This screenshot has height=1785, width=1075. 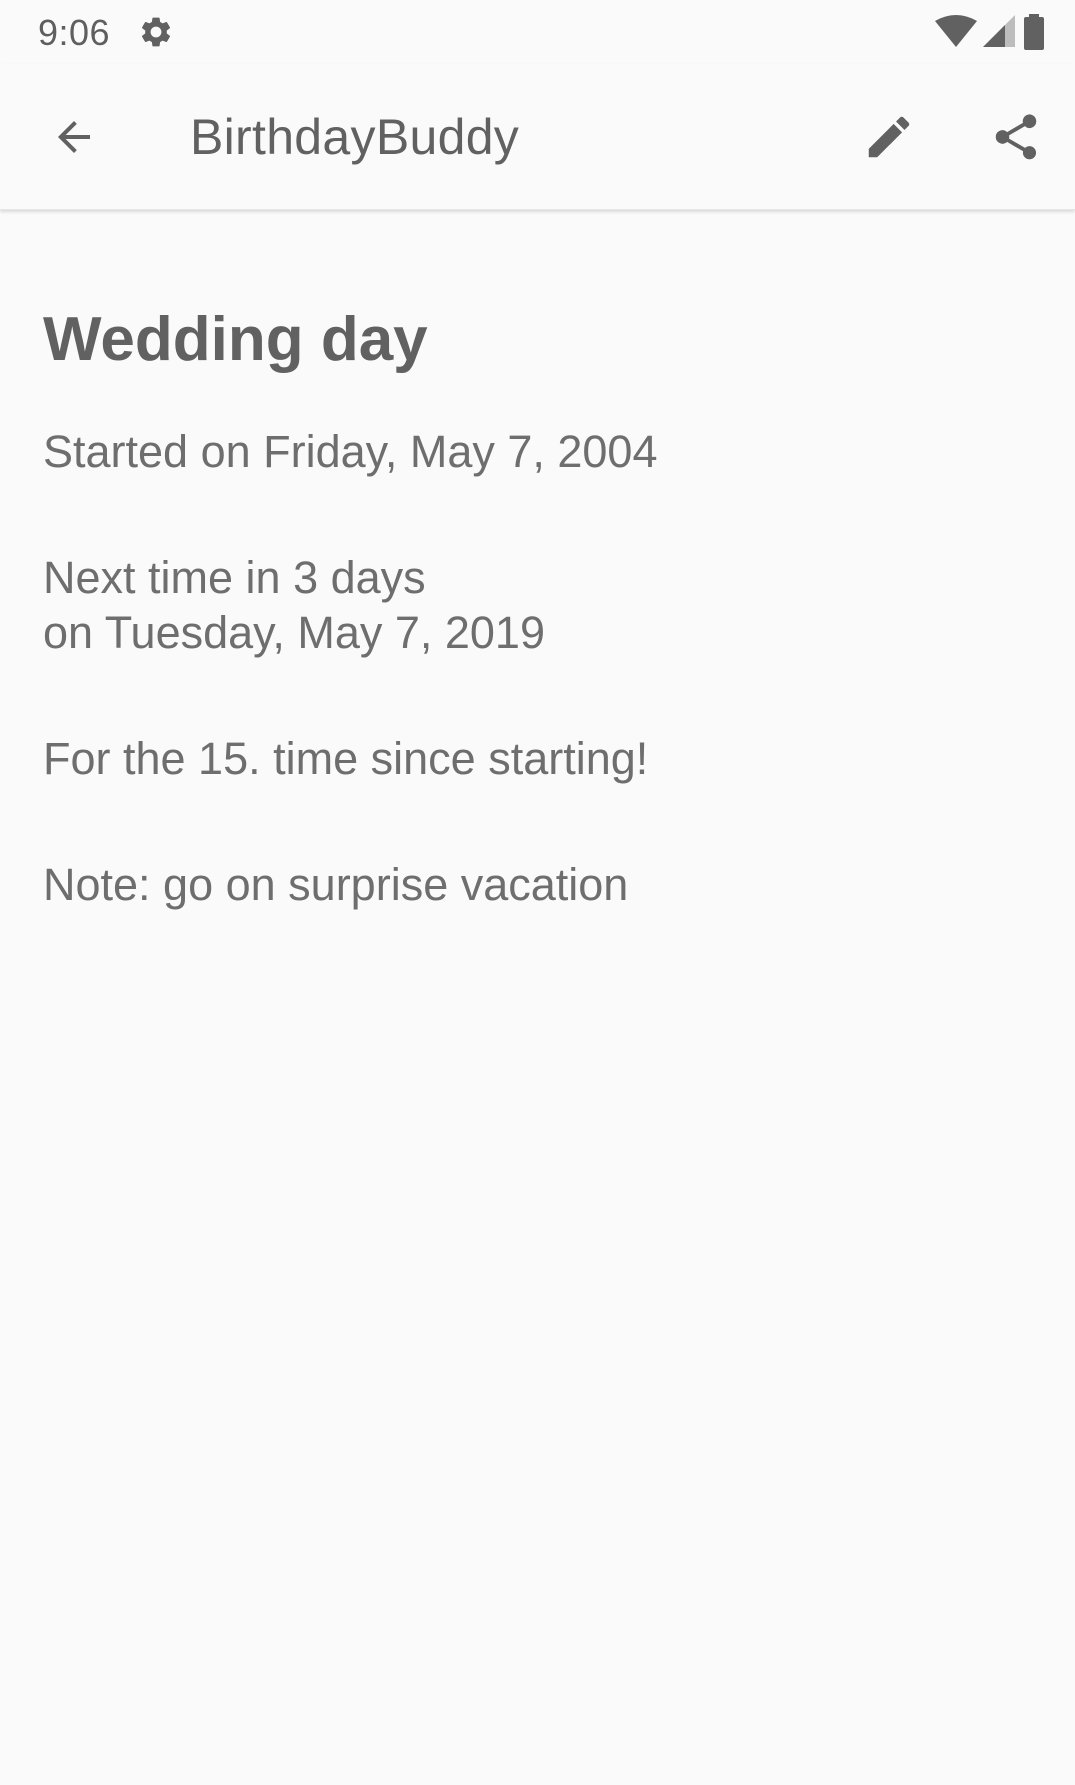 What do you see at coordinates (355, 137) in the screenshot?
I see `app-title: BirthdayBuddy` at bounding box center [355, 137].